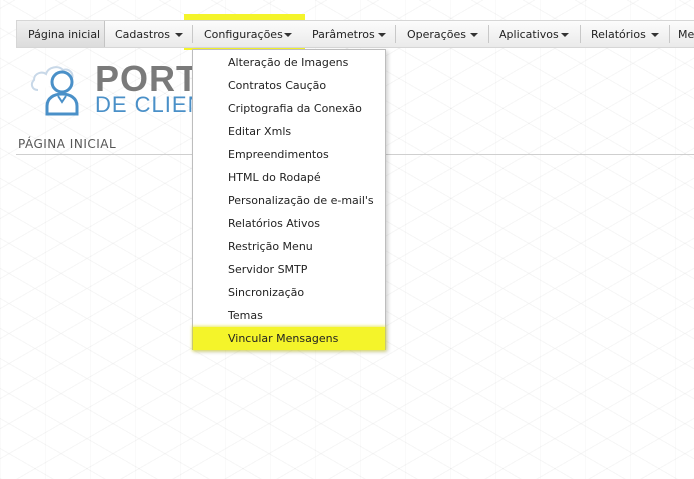  I want to click on dropdown-item-relatorios-ativos: Relatórios Ativos, so click(289, 223).